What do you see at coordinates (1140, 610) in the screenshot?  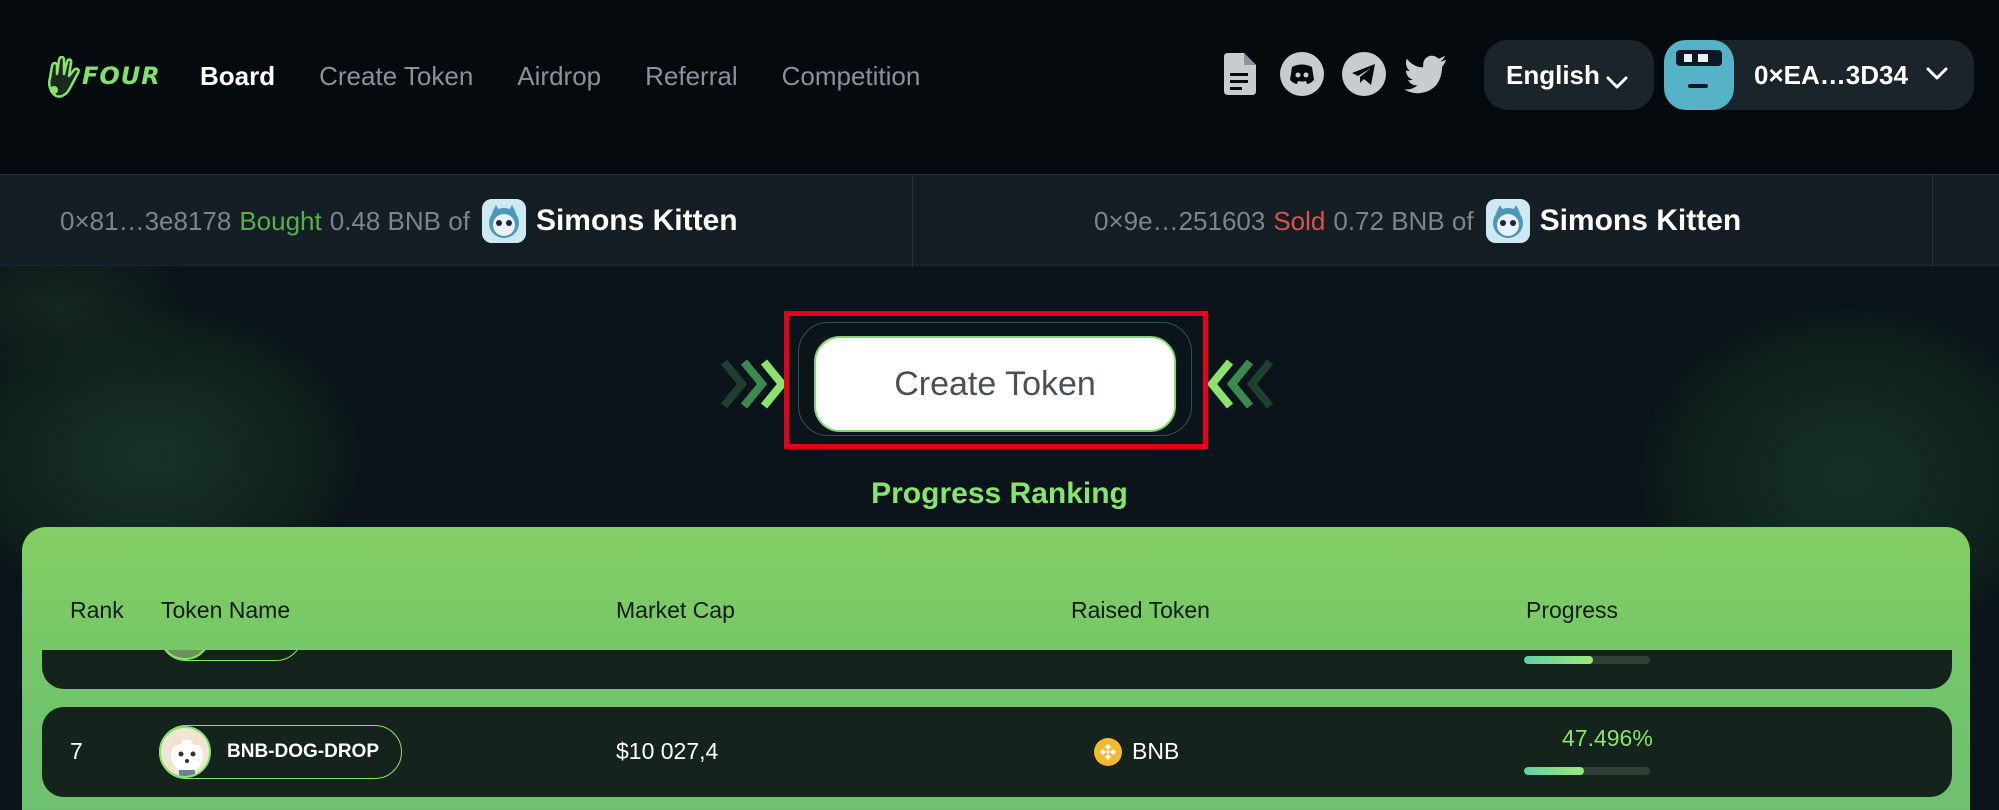 I see `column-raised-token: Raised Token` at bounding box center [1140, 610].